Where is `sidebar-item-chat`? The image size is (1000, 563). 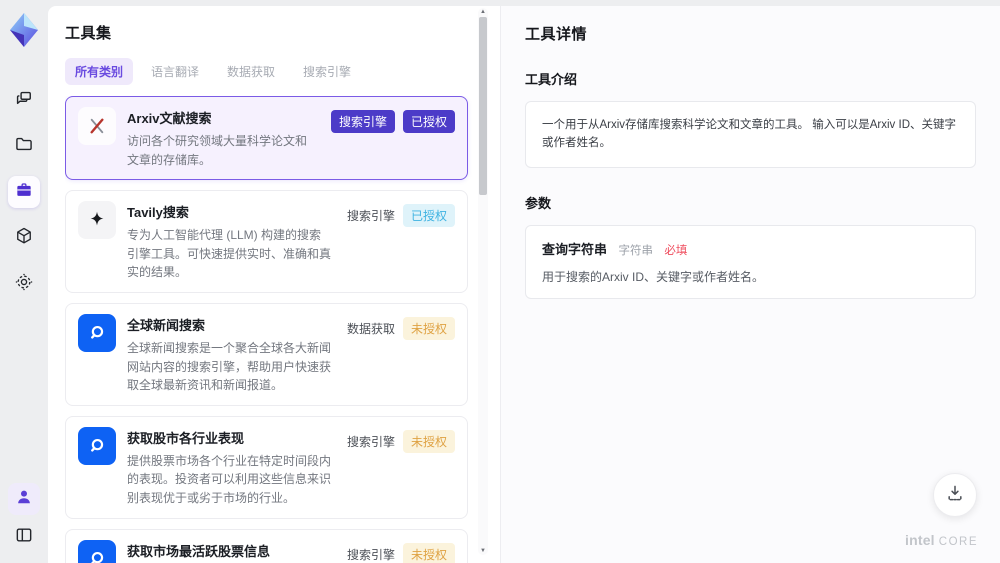
sidebar-item-chat is located at coordinates (24, 100).